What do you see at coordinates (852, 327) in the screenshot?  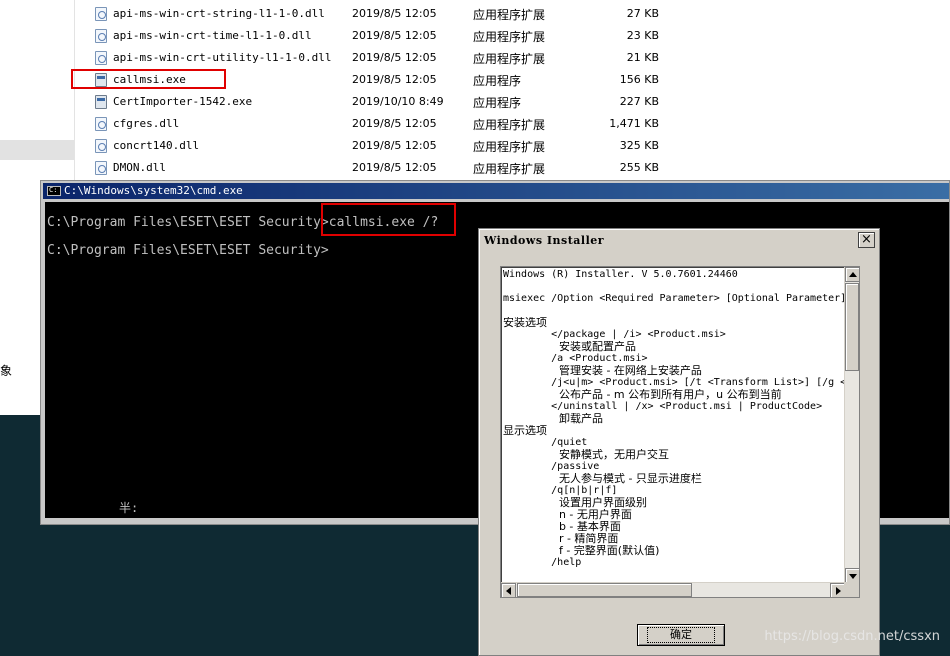 I see `vertical-scroll-thumb` at bounding box center [852, 327].